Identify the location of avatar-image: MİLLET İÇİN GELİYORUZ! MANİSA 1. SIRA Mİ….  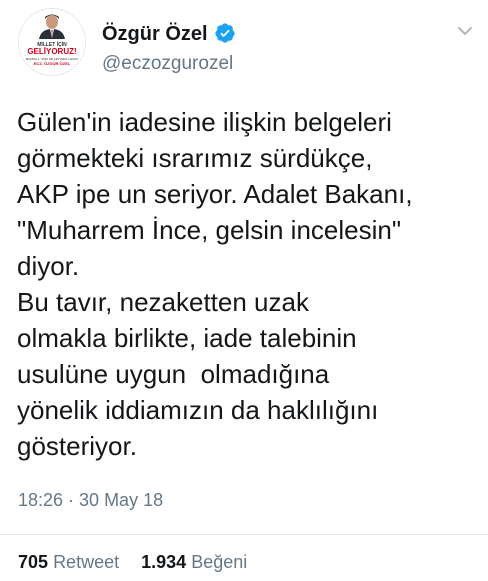
(52, 42).